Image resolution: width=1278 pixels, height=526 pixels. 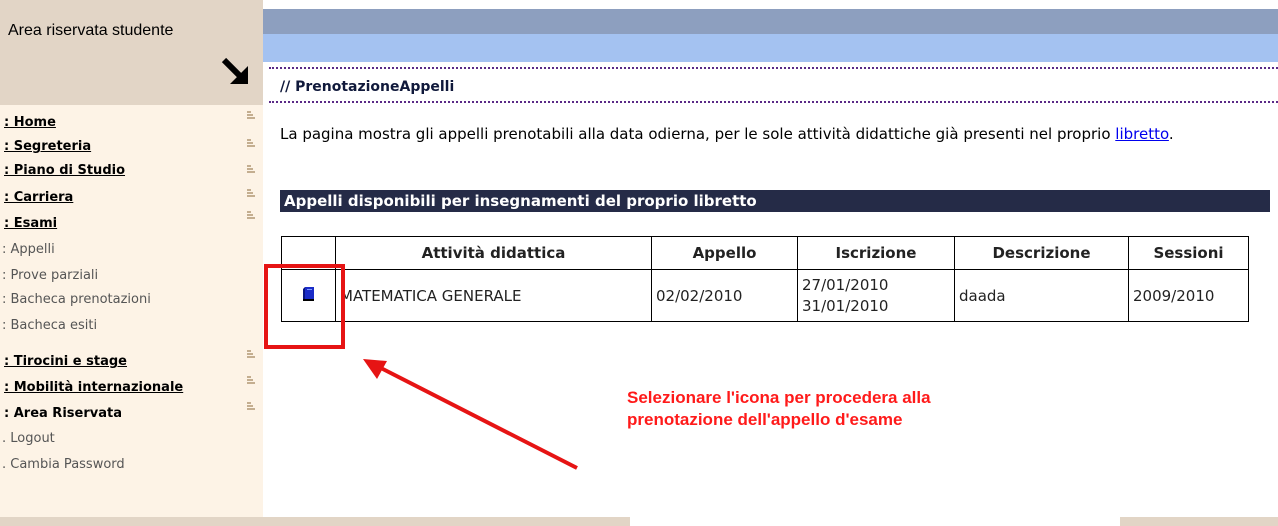 I want to click on nav-area-riservata: : Area Riservata, so click(x=63, y=413).